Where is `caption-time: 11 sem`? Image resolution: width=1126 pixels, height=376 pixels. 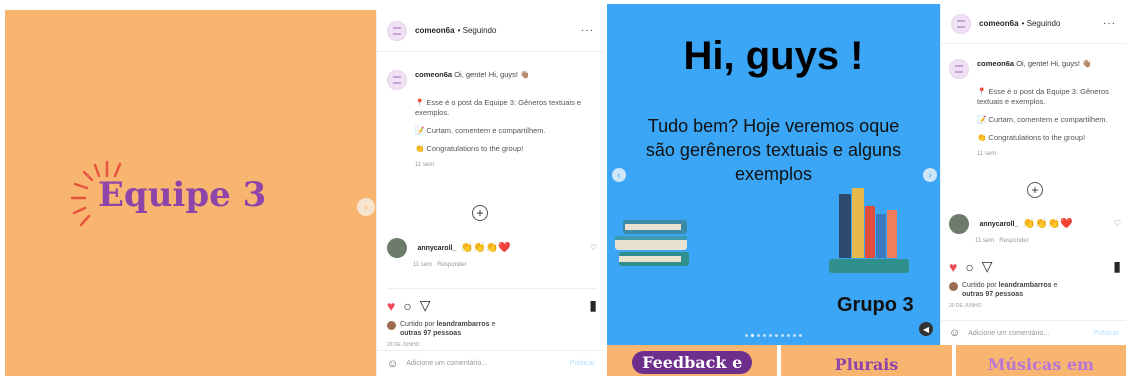
caption-time: 11 sem is located at coordinates (425, 165).